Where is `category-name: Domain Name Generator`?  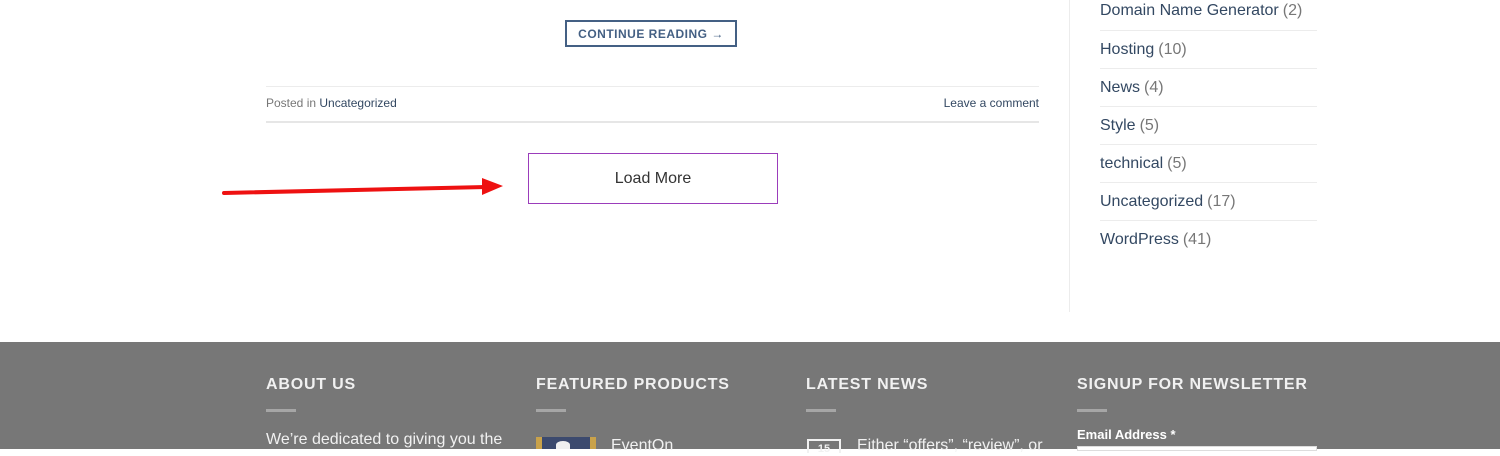
category-name: Domain Name Generator is located at coordinates (1189, 11).